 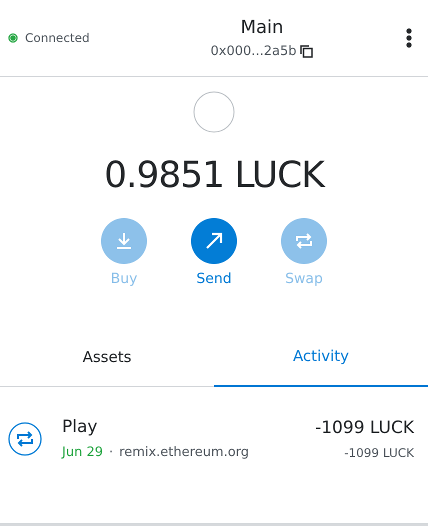 I want to click on connection-status: Connected, so click(x=57, y=38).